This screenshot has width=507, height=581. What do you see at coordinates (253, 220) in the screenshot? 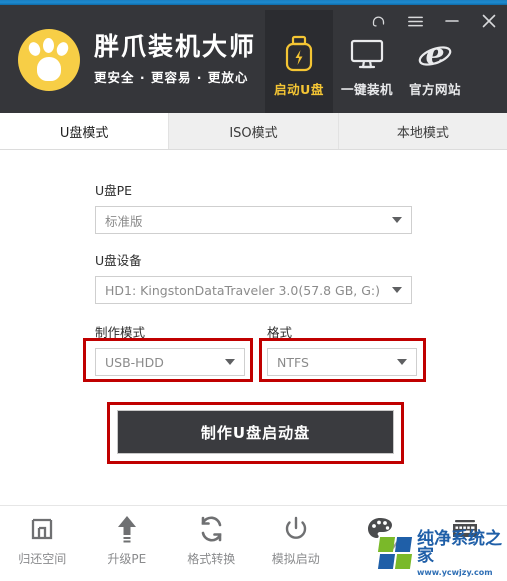
I see `pe-select: 标准版` at bounding box center [253, 220].